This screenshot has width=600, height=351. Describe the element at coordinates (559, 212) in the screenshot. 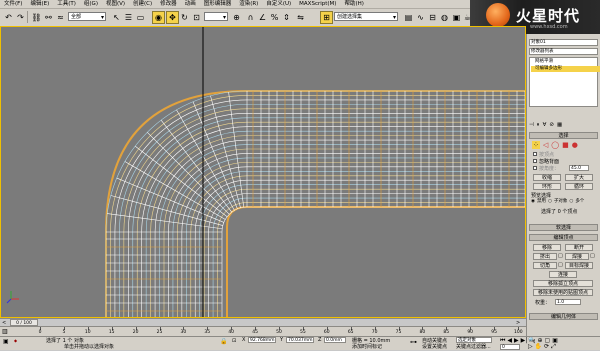

I see `selection-status-text: 选择了 0 个顶点` at that location.